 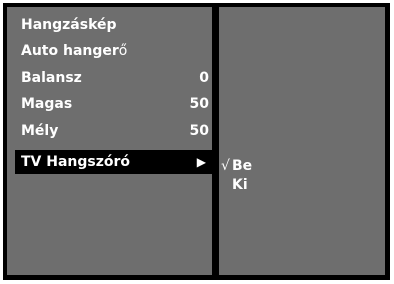 I want to click on menu-item-balansz: Balansz 0, so click(x=115, y=78).